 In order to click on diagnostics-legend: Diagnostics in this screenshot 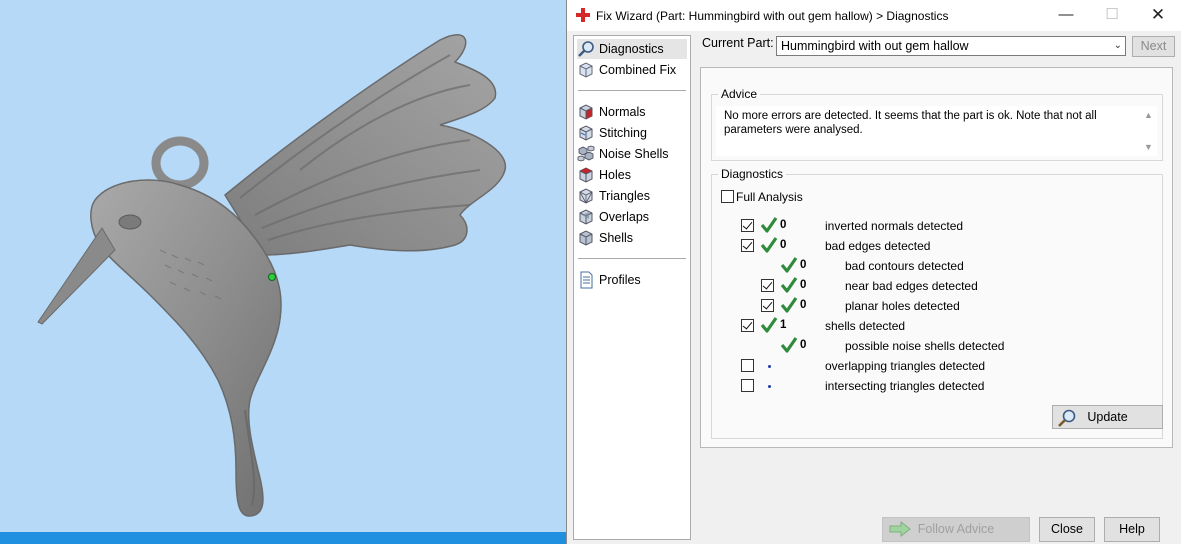, I will do `click(752, 174)`.